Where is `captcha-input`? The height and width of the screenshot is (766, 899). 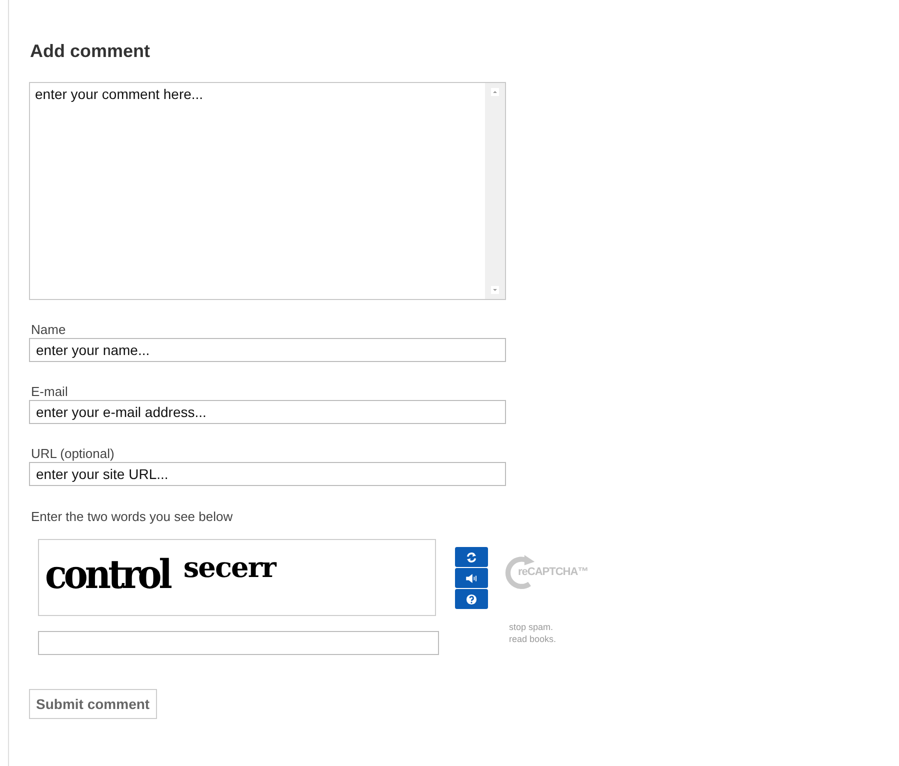 captcha-input is located at coordinates (238, 643).